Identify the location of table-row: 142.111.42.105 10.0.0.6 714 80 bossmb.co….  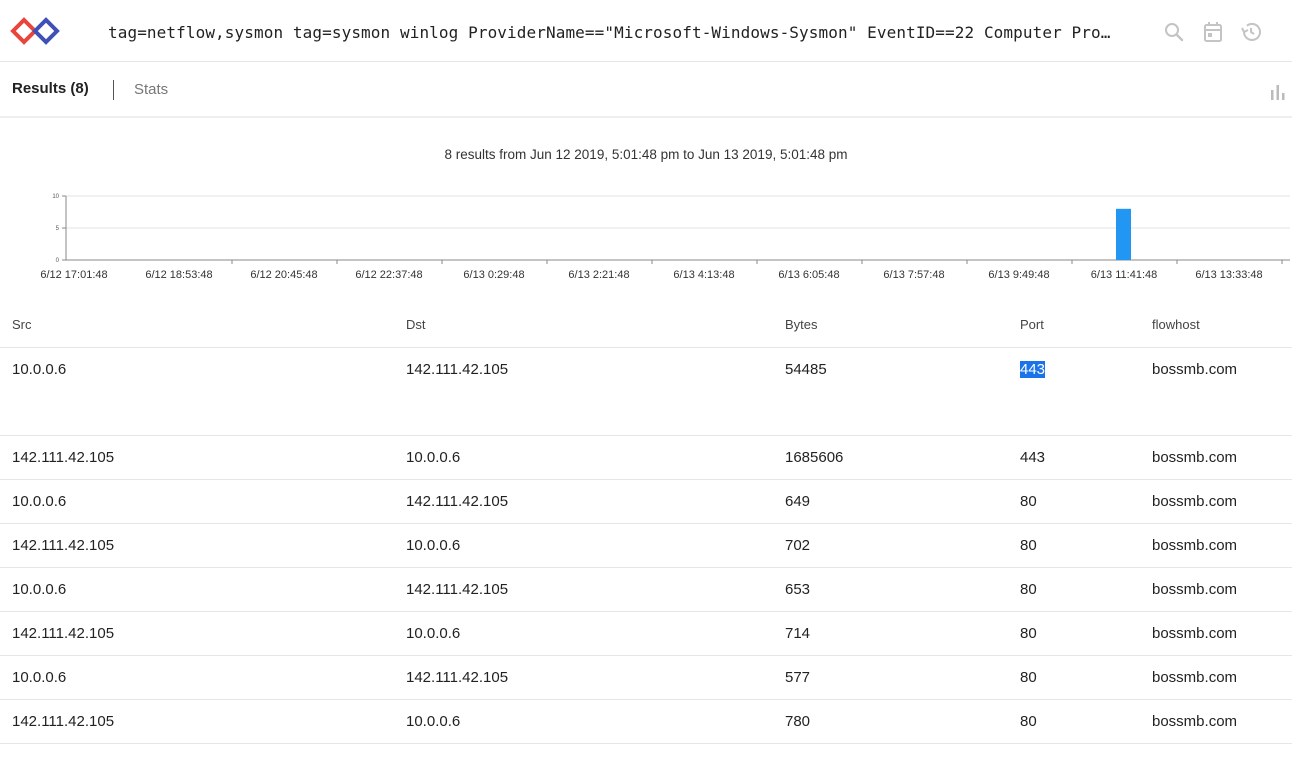
(646, 634).